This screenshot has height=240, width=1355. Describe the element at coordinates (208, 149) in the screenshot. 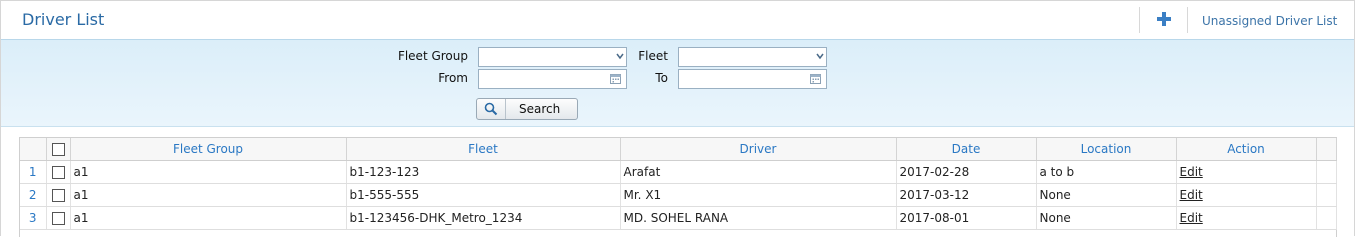

I see `column-header-fleet-group: Fleet Group` at that location.